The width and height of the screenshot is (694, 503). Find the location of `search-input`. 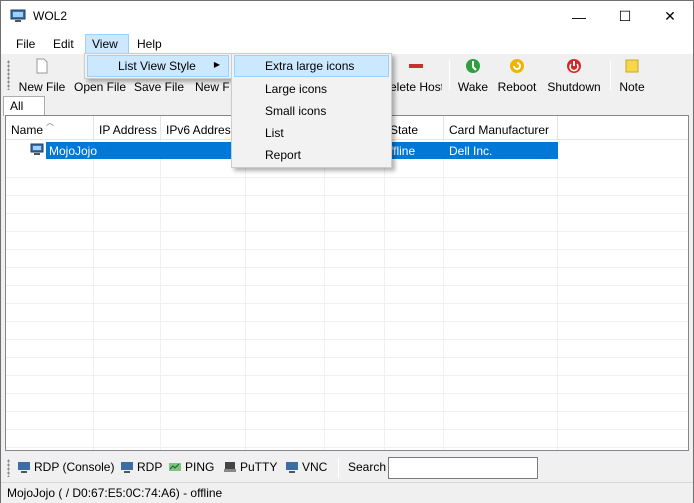

search-input is located at coordinates (463, 468).